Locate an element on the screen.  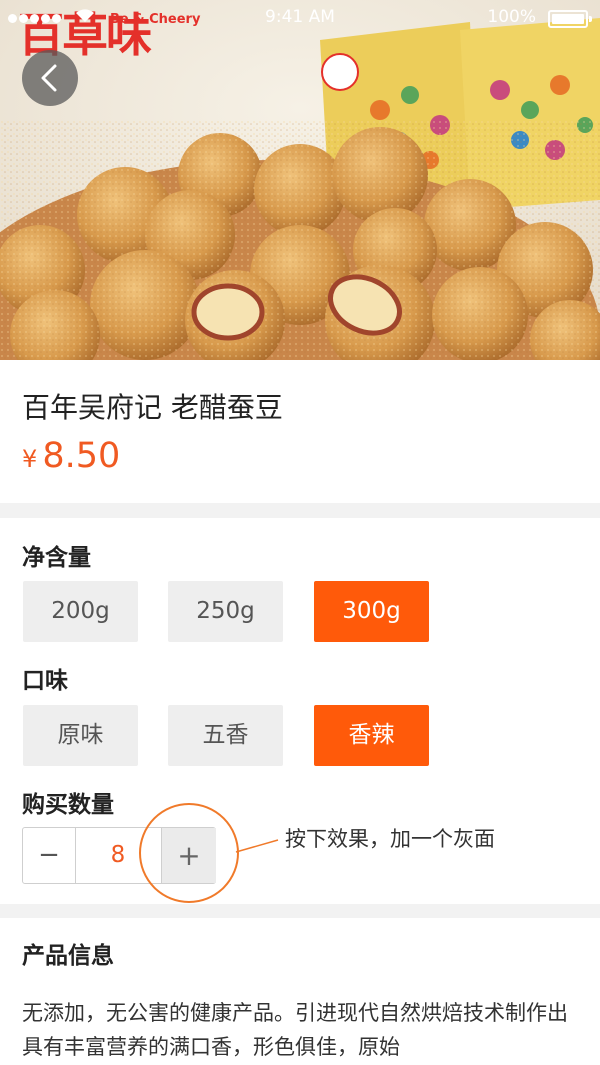
back-button is located at coordinates (50, 78).